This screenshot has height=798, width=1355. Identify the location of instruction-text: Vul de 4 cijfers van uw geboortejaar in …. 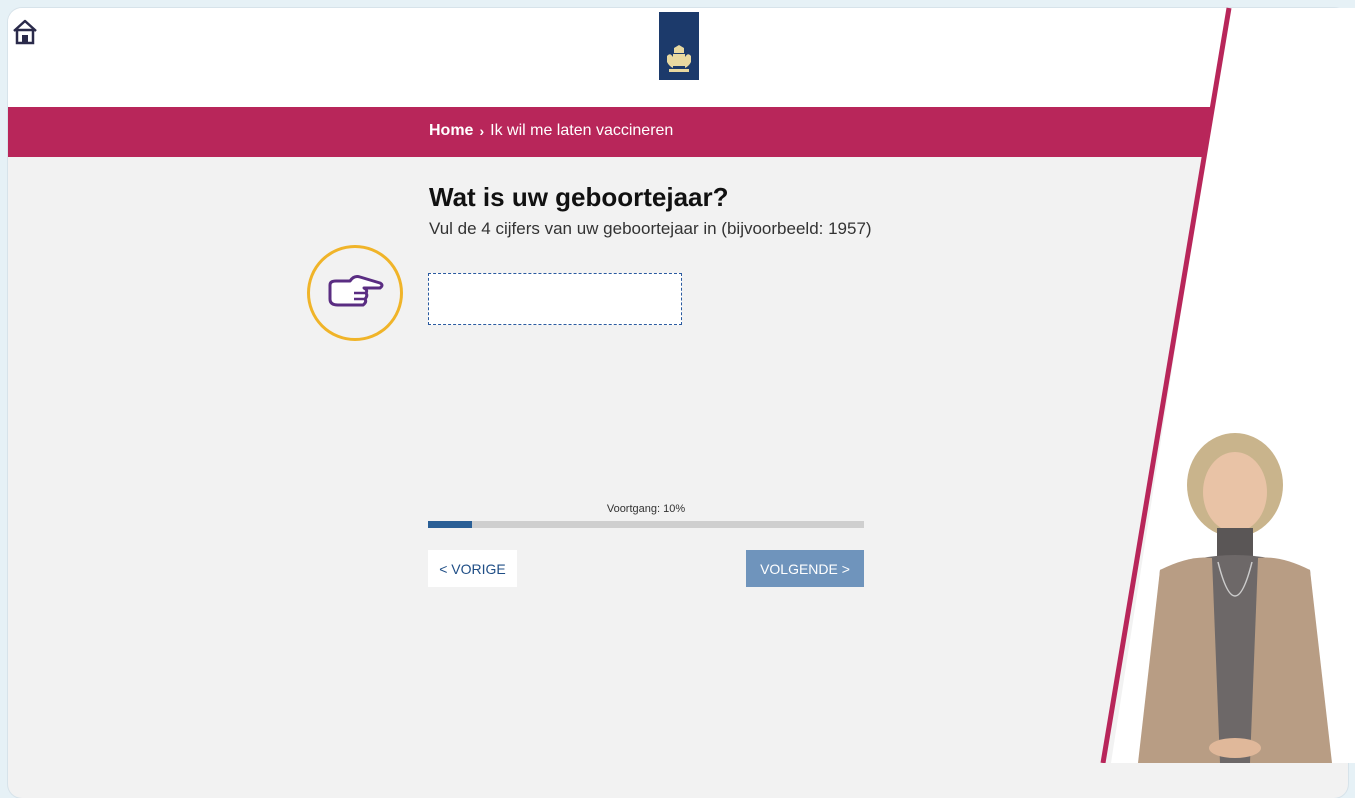
(650, 228).